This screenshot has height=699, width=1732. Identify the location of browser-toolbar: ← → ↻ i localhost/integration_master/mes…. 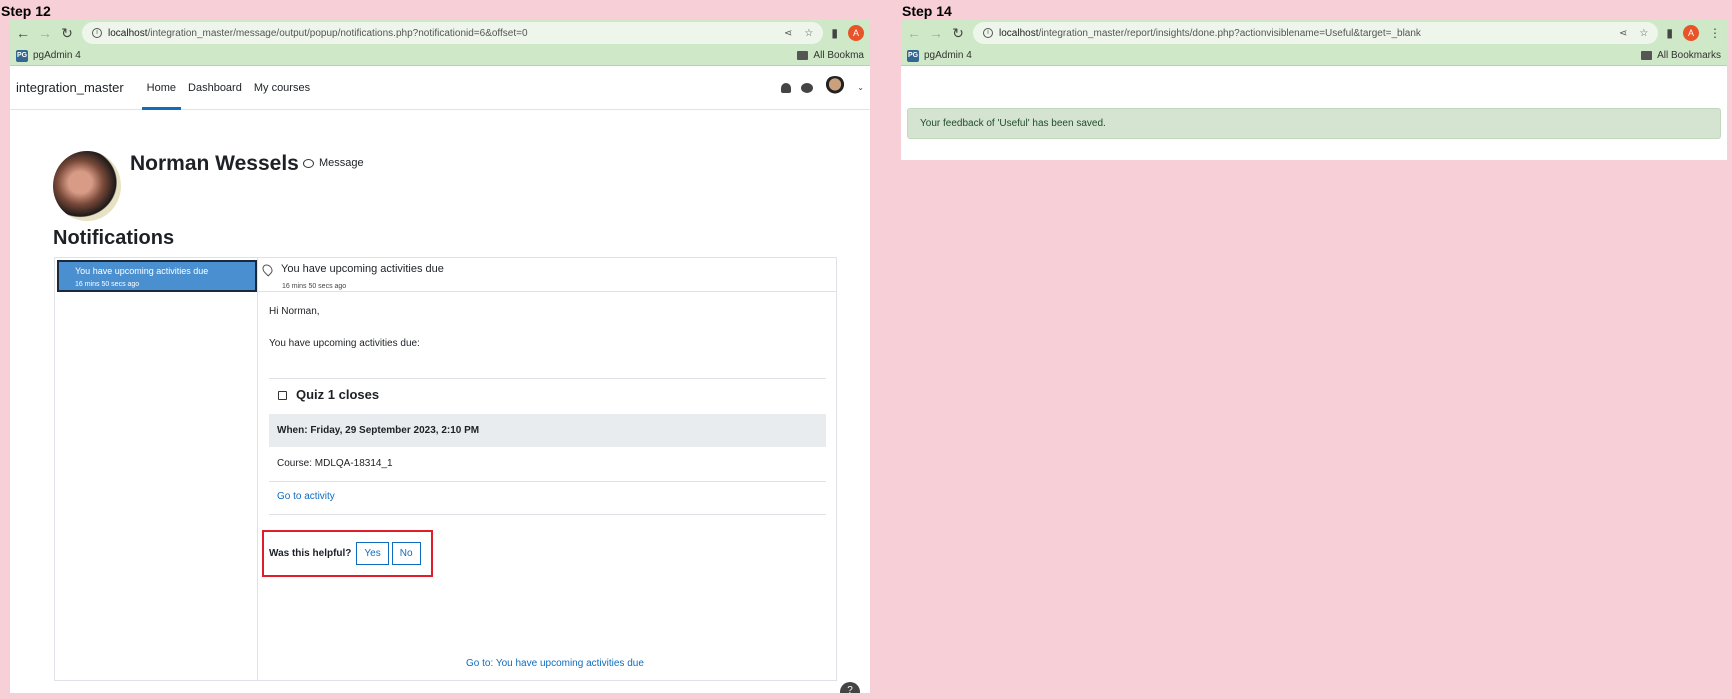
(440, 33).